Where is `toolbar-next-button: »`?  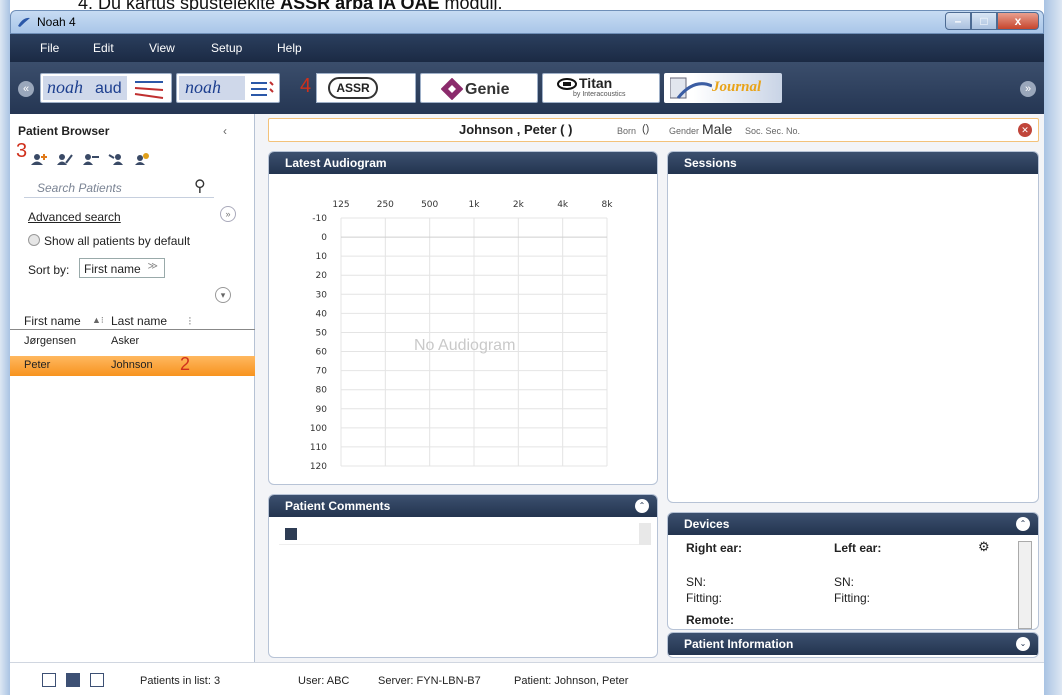 toolbar-next-button: » is located at coordinates (1028, 89).